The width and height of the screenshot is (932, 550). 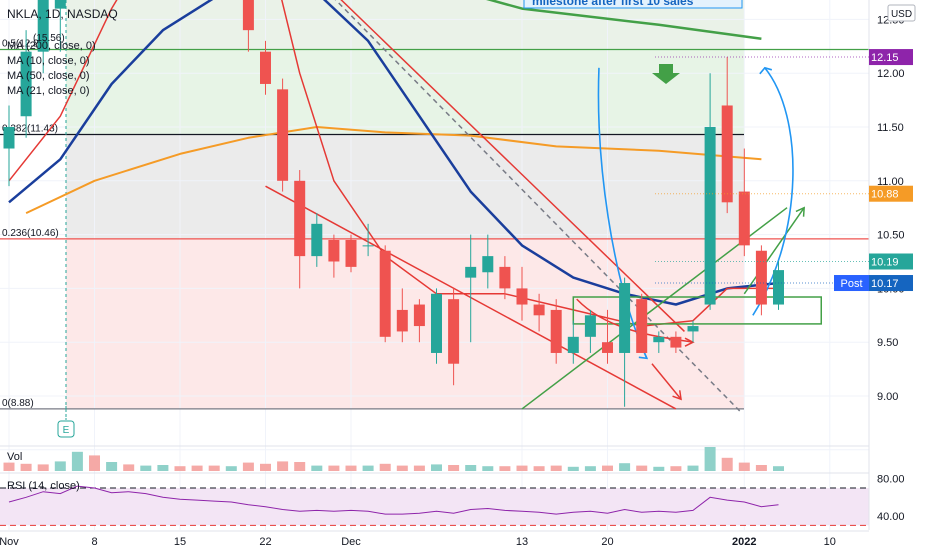 What do you see at coordinates (900, 275) in the screenshot?
I see `price-axis-bg` at bounding box center [900, 275].